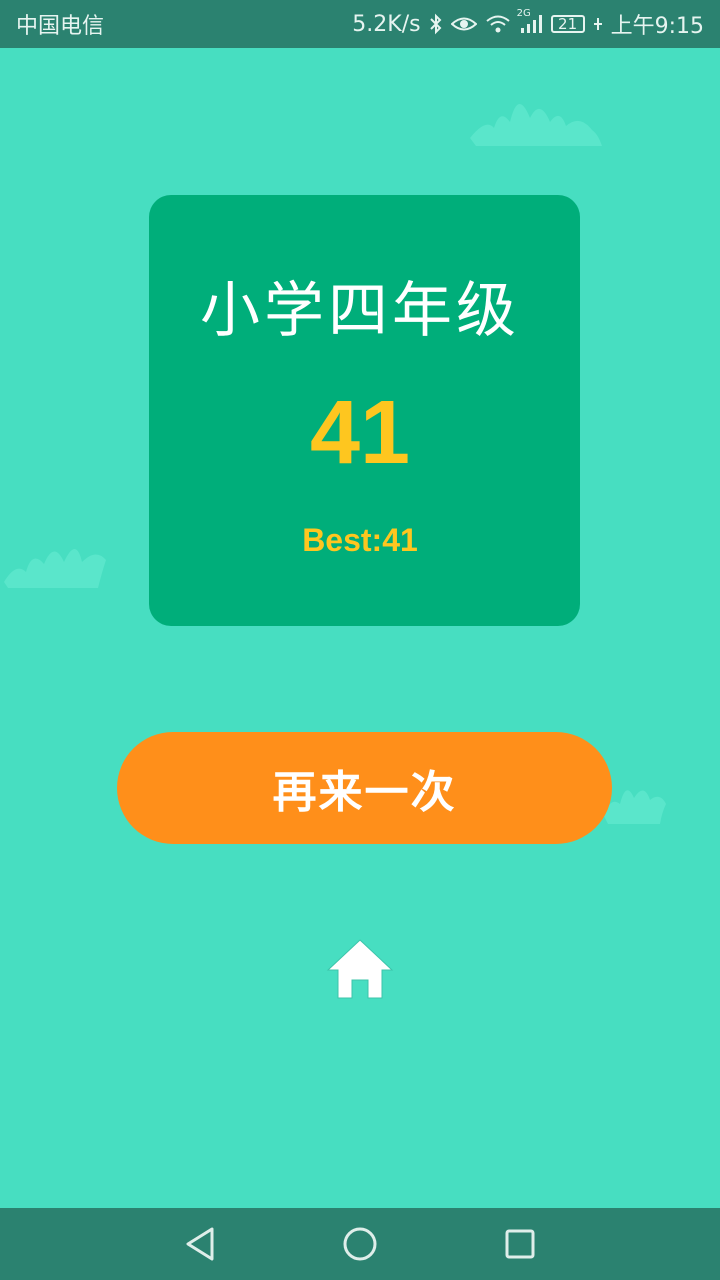  Describe the element at coordinates (436, 24) in the screenshot. I see `bluetooth-icon` at that location.